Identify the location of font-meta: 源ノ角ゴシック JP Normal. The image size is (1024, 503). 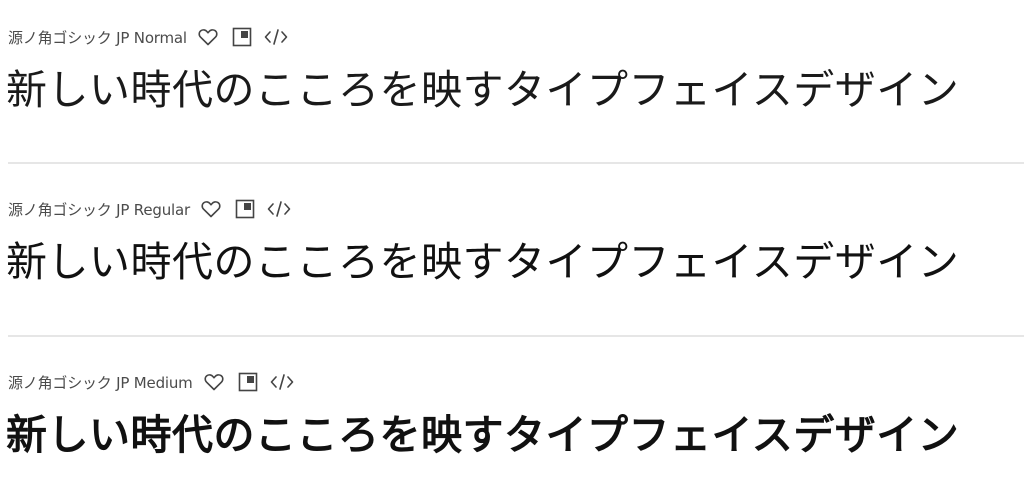
(512, 37).